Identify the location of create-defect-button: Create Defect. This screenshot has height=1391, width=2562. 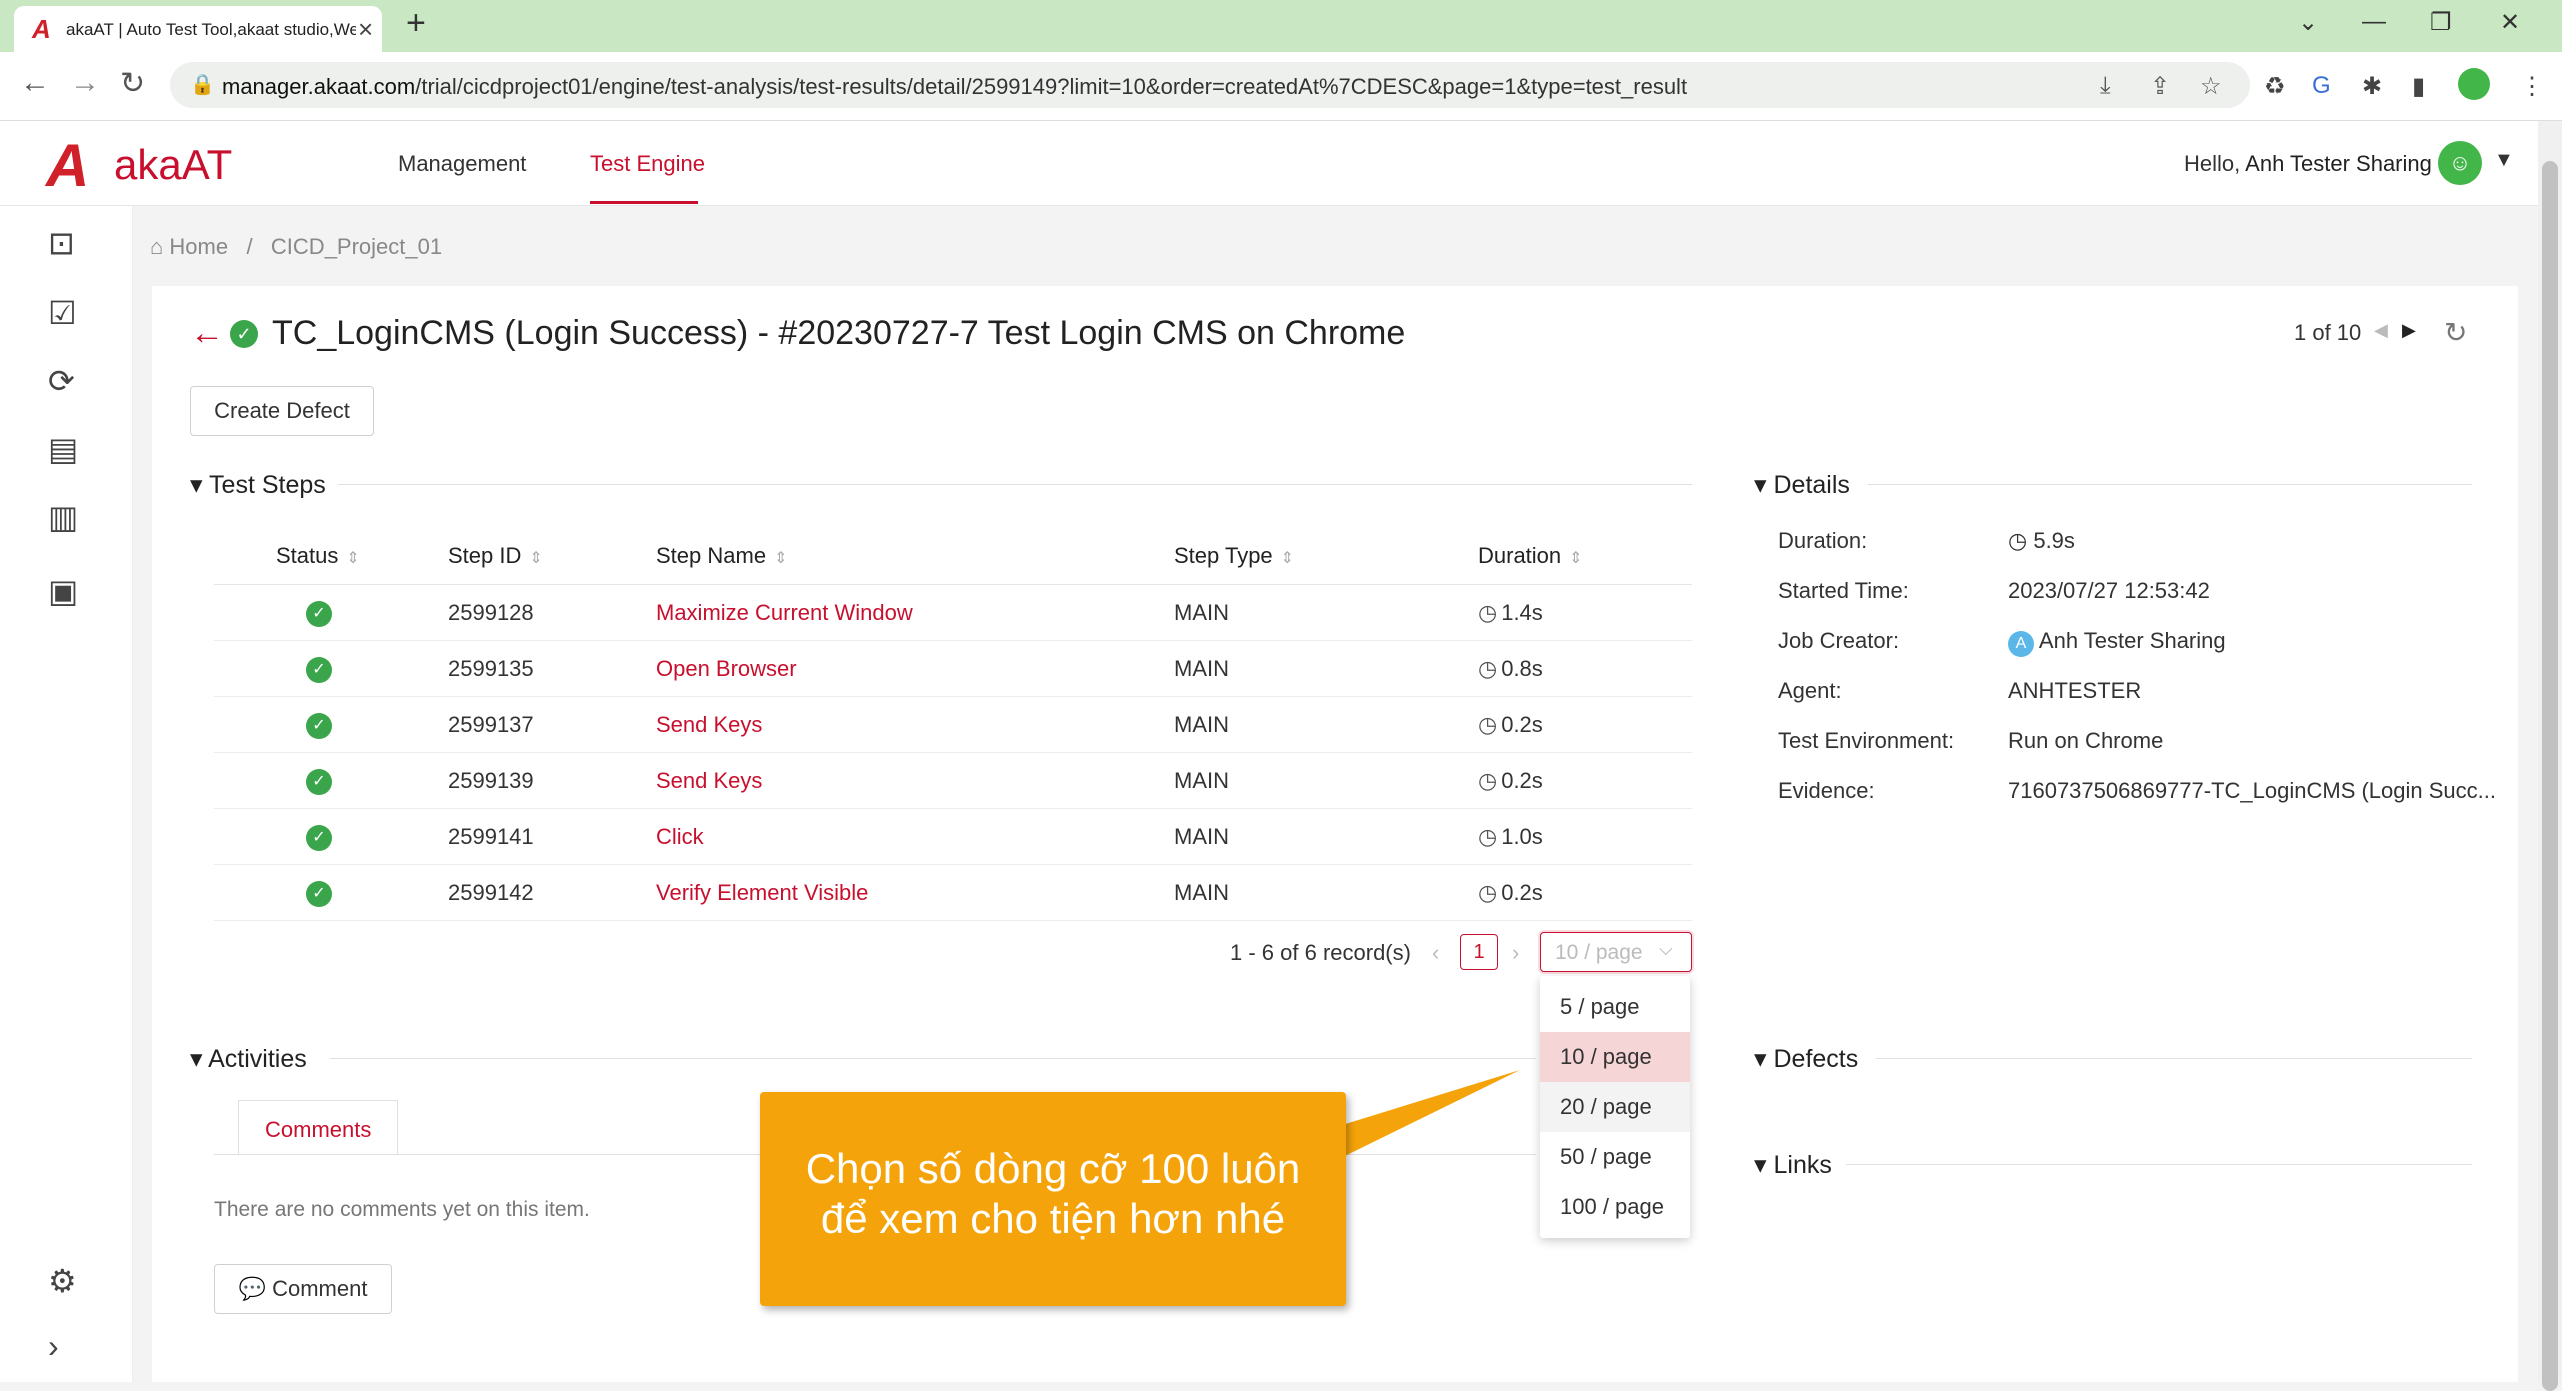
(282, 411).